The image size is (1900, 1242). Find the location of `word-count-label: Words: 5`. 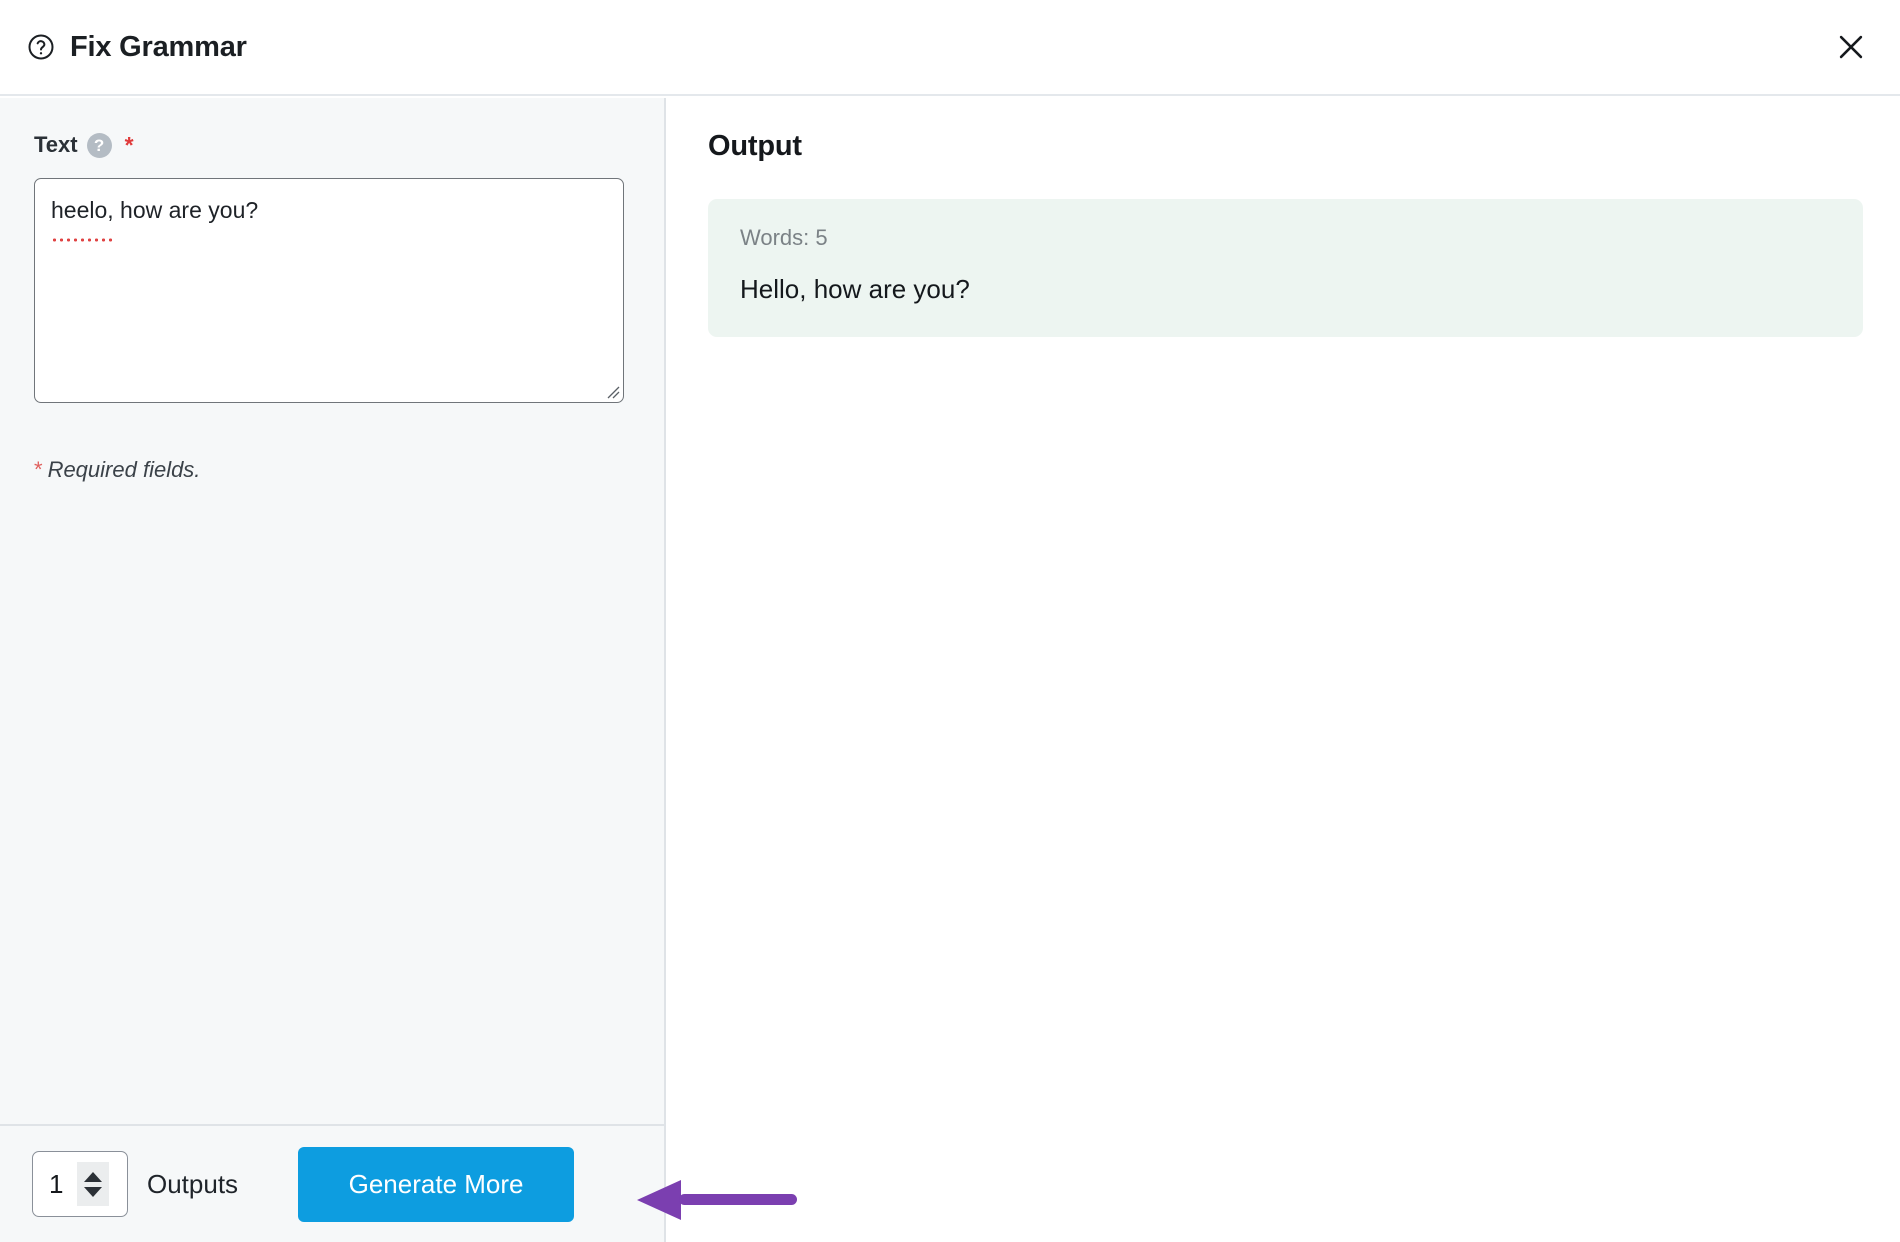

word-count-label: Words: 5 is located at coordinates (784, 237).